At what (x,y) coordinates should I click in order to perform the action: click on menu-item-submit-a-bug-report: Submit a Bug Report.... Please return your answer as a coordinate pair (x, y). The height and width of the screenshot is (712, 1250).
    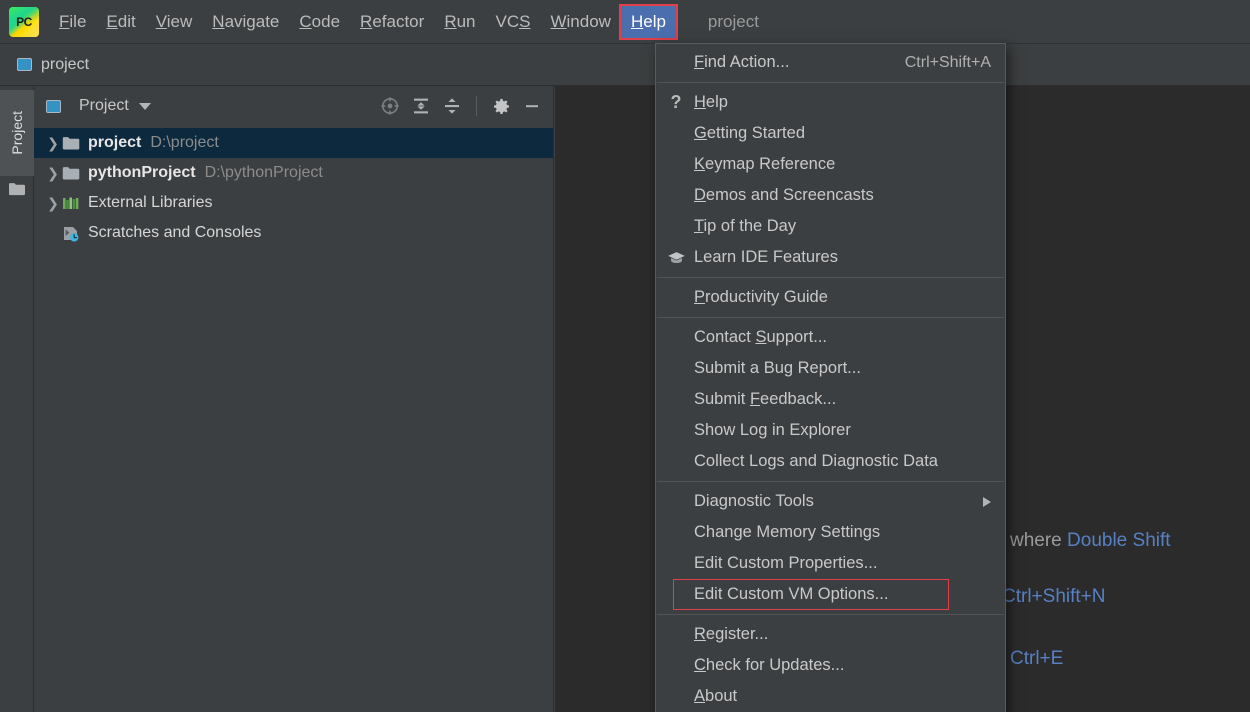
    Looking at the image, I should click on (830, 368).